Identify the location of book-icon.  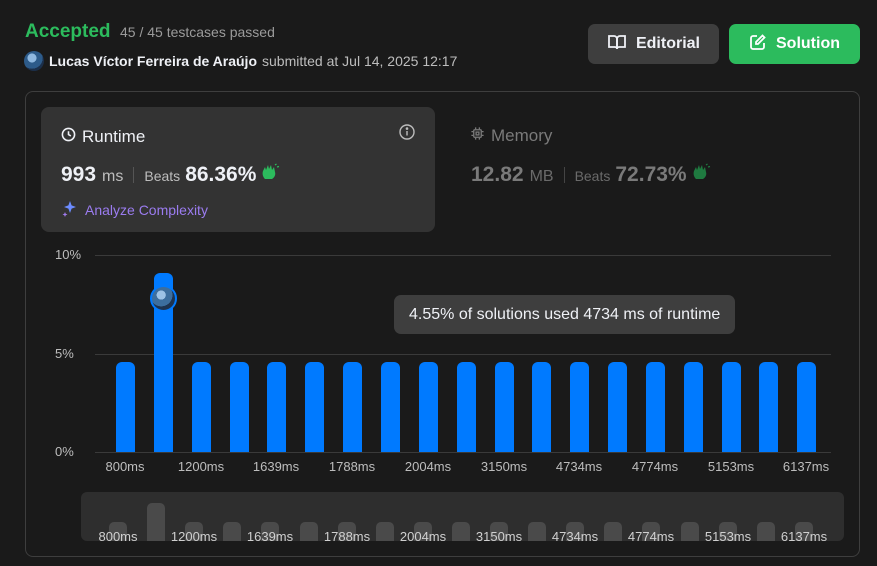
(617, 44).